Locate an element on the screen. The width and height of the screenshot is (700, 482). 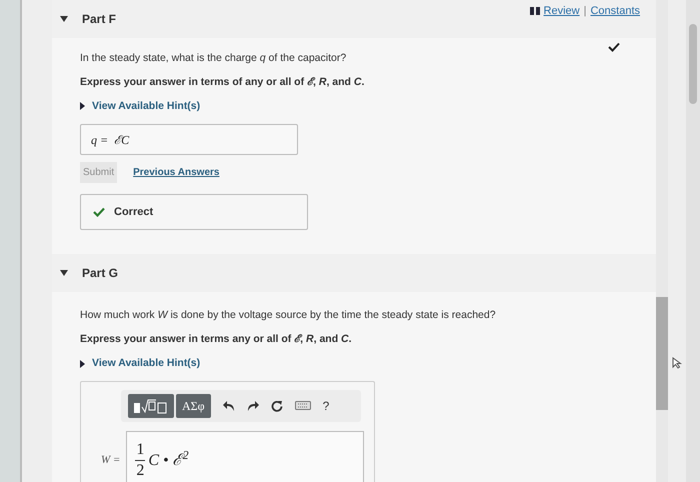
instruction-text: Express your answer in terms of any or all of ℰ, R, and C. is located at coordinates (223, 82).